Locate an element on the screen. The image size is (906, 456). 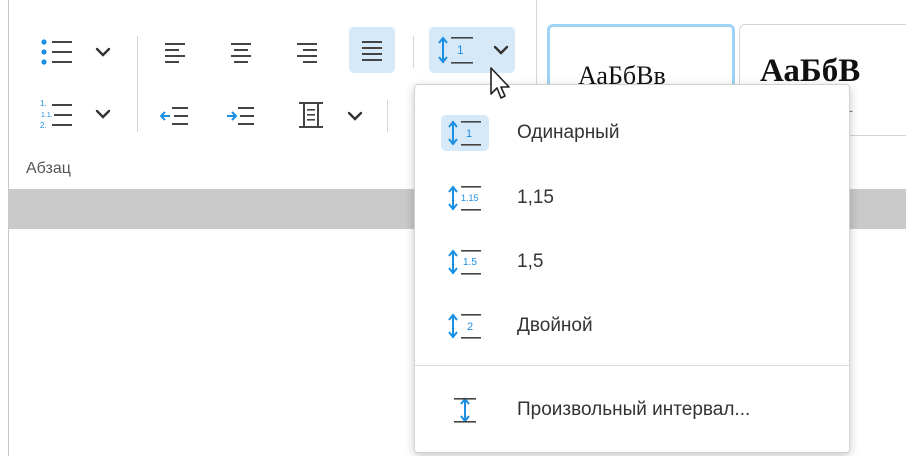
numbered-list-dropdown-button is located at coordinates (103, 114).